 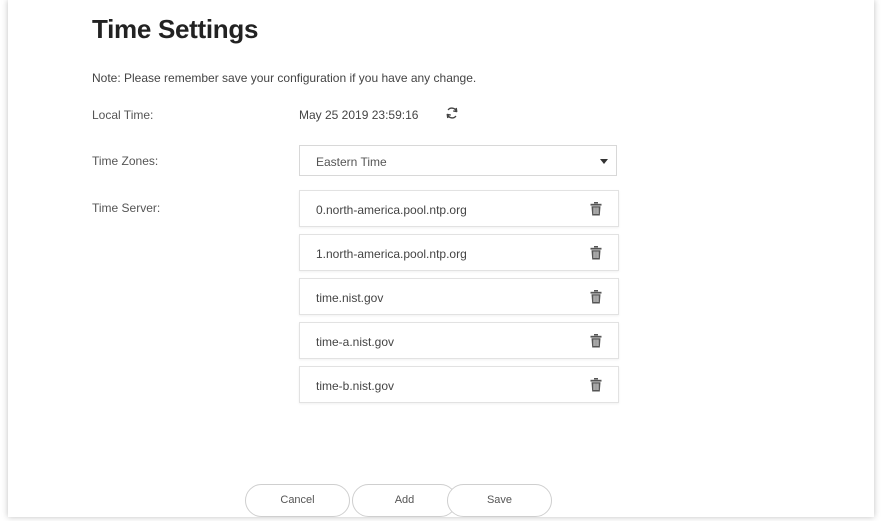 What do you see at coordinates (355, 342) in the screenshot?
I see `time-server-address: time-a.nist.gov` at bounding box center [355, 342].